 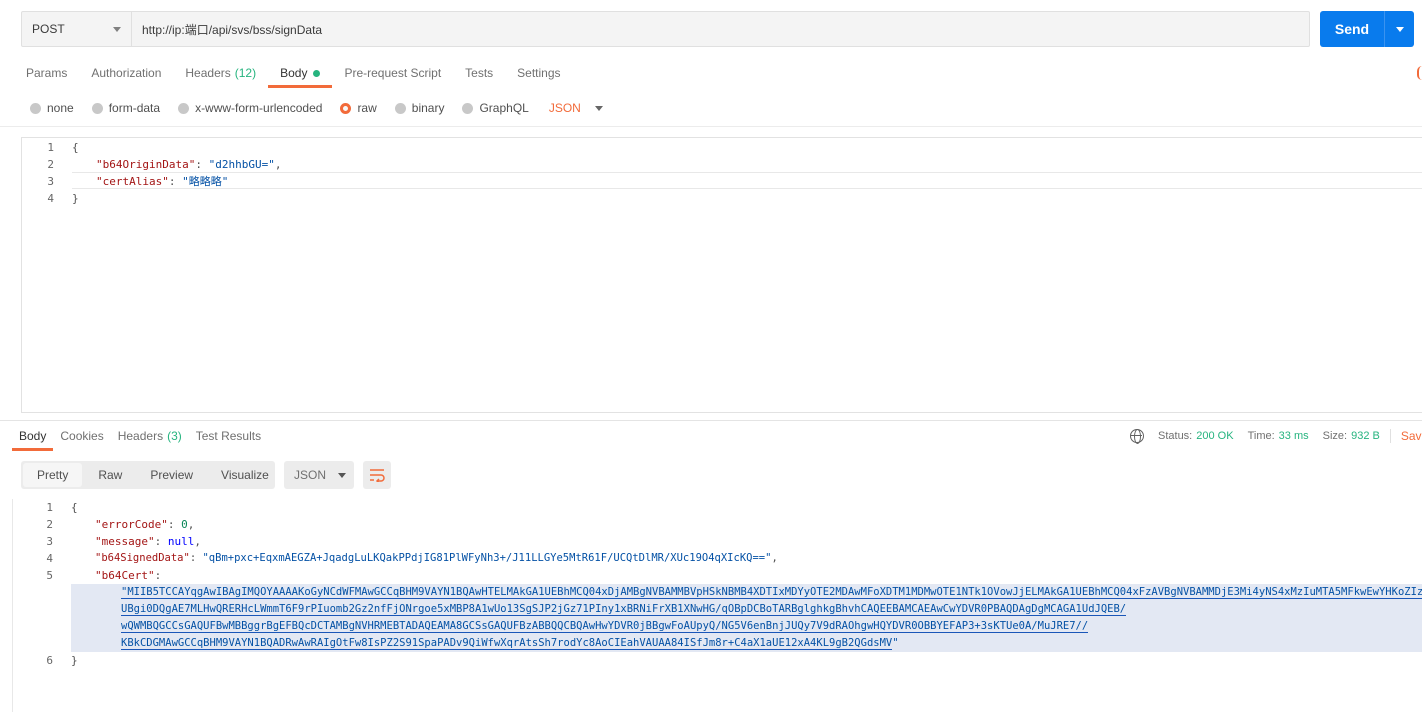 I want to click on tab-headers: Headers (12), so click(x=220, y=74).